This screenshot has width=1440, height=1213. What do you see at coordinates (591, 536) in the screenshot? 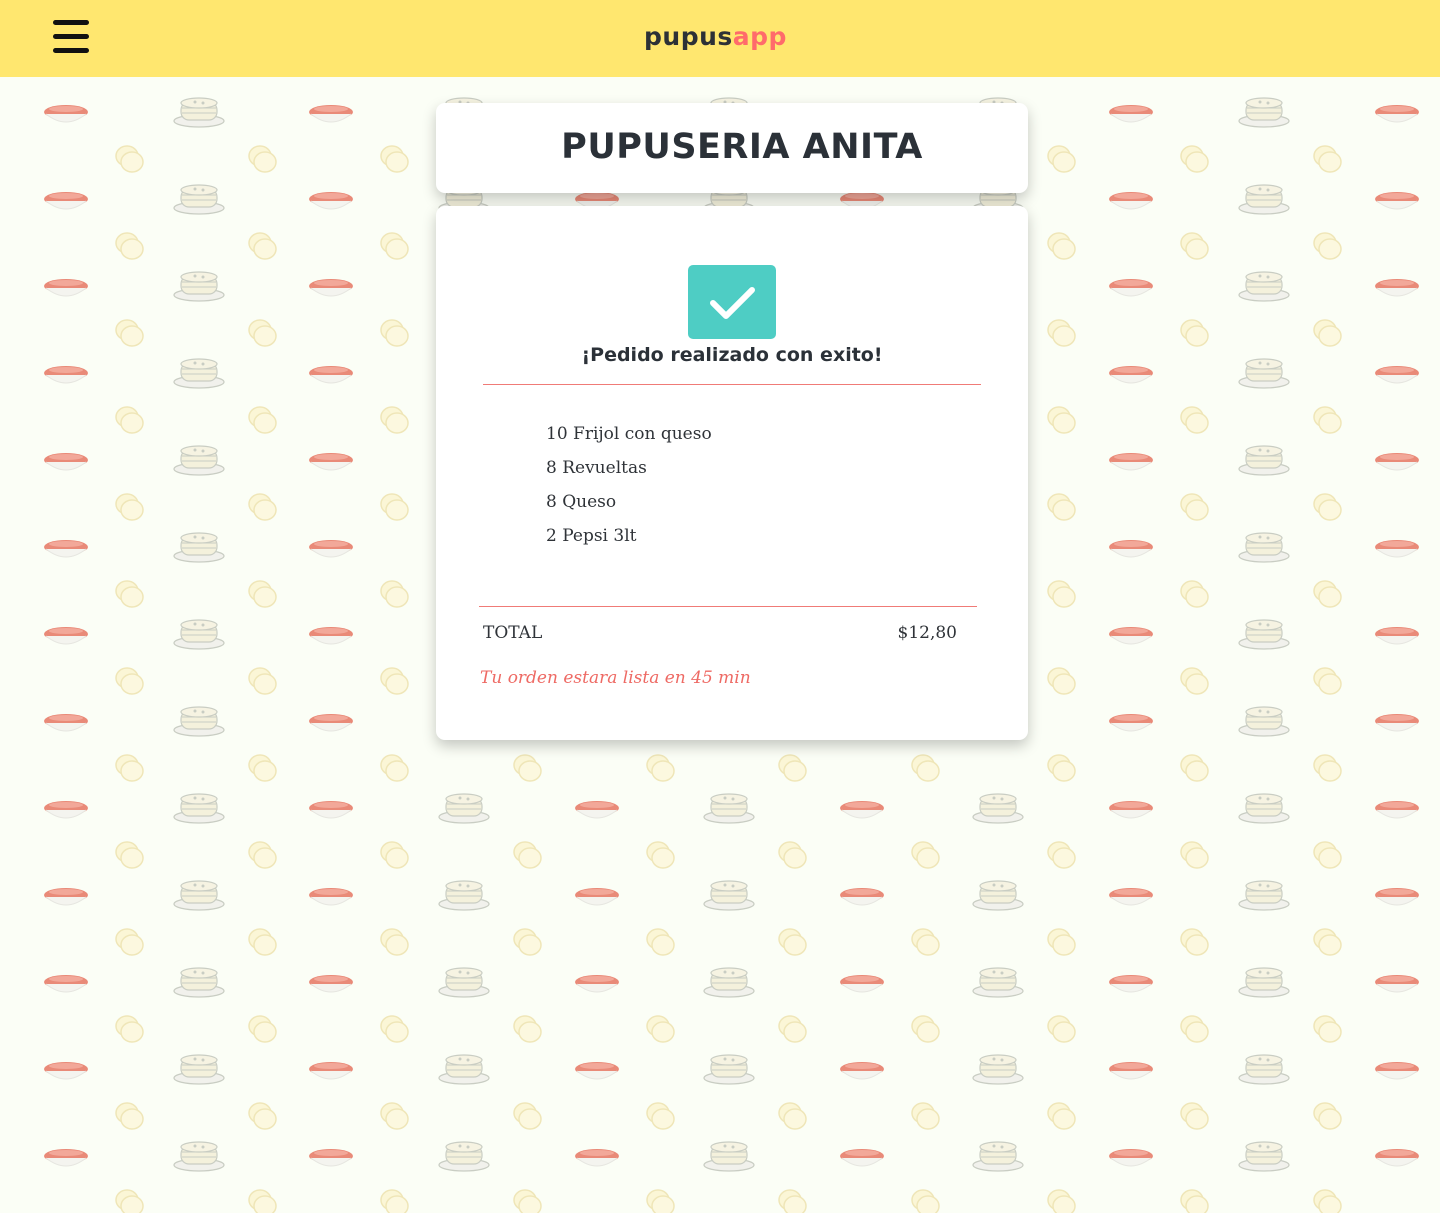
I see `list-item: 2 Pepsi 3lt` at bounding box center [591, 536].